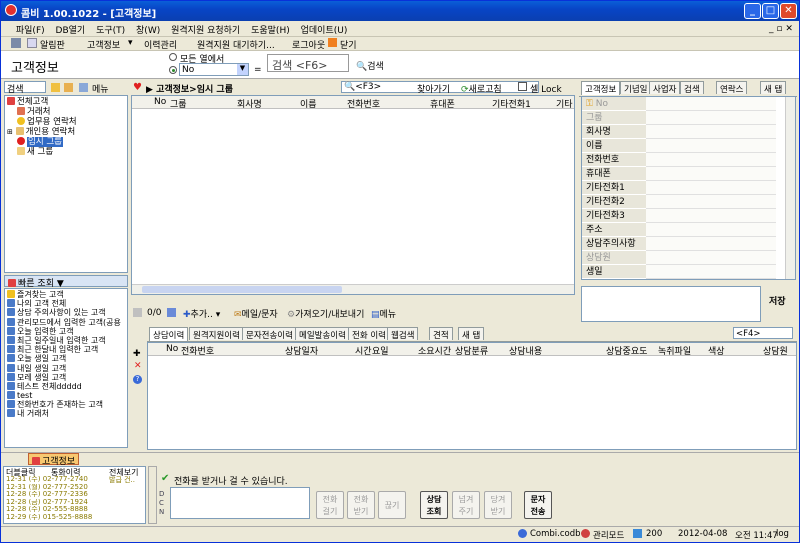 This screenshot has width=800, height=543. I want to click on menu-update: 업데이트(U), so click(324, 28).